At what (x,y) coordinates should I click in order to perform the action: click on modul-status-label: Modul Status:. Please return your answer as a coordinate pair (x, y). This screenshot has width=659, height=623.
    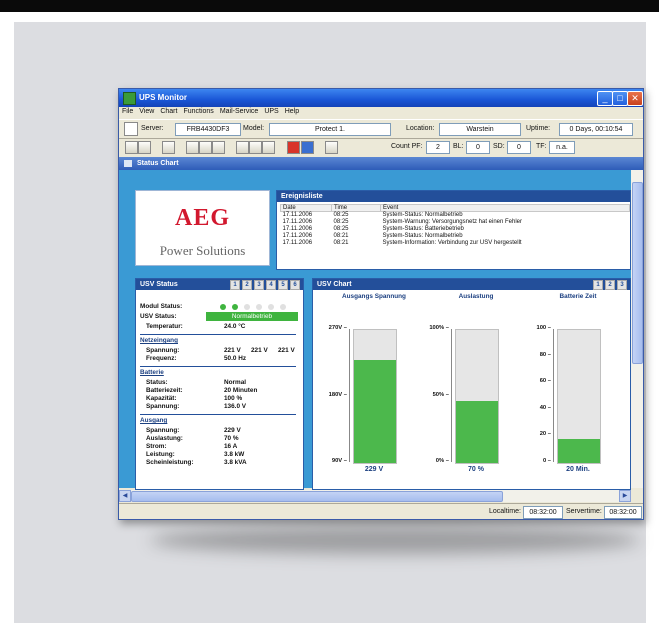
    Looking at the image, I should click on (161, 306).